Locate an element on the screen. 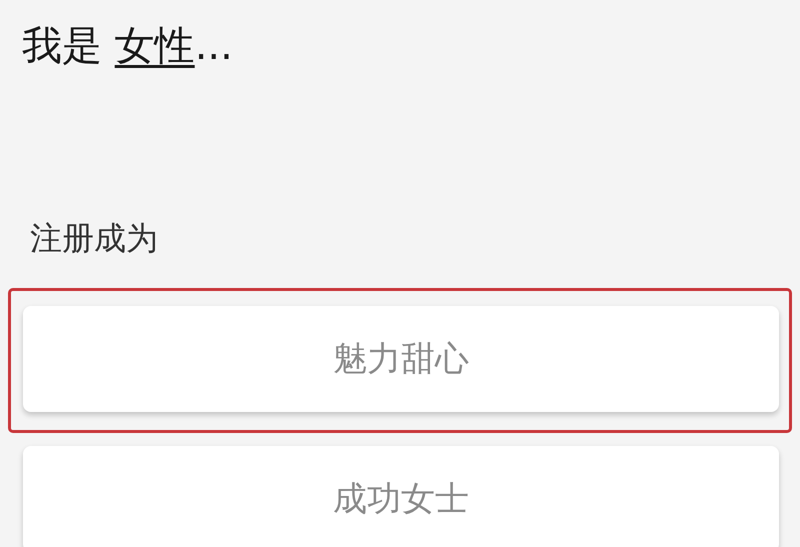  register-label: 注册成为 is located at coordinates (94, 238).